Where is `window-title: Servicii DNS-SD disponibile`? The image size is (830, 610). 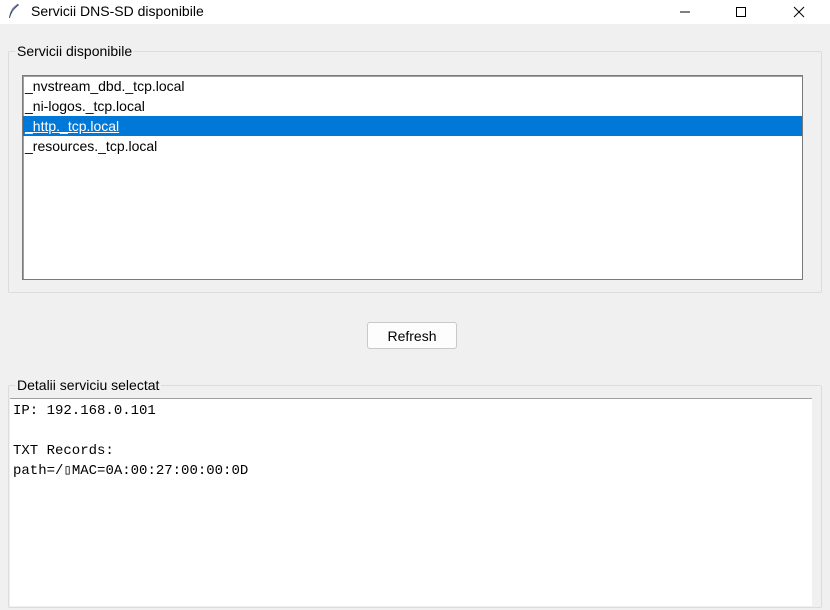 window-title: Servicii DNS-SD disponibile is located at coordinates (117, 11).